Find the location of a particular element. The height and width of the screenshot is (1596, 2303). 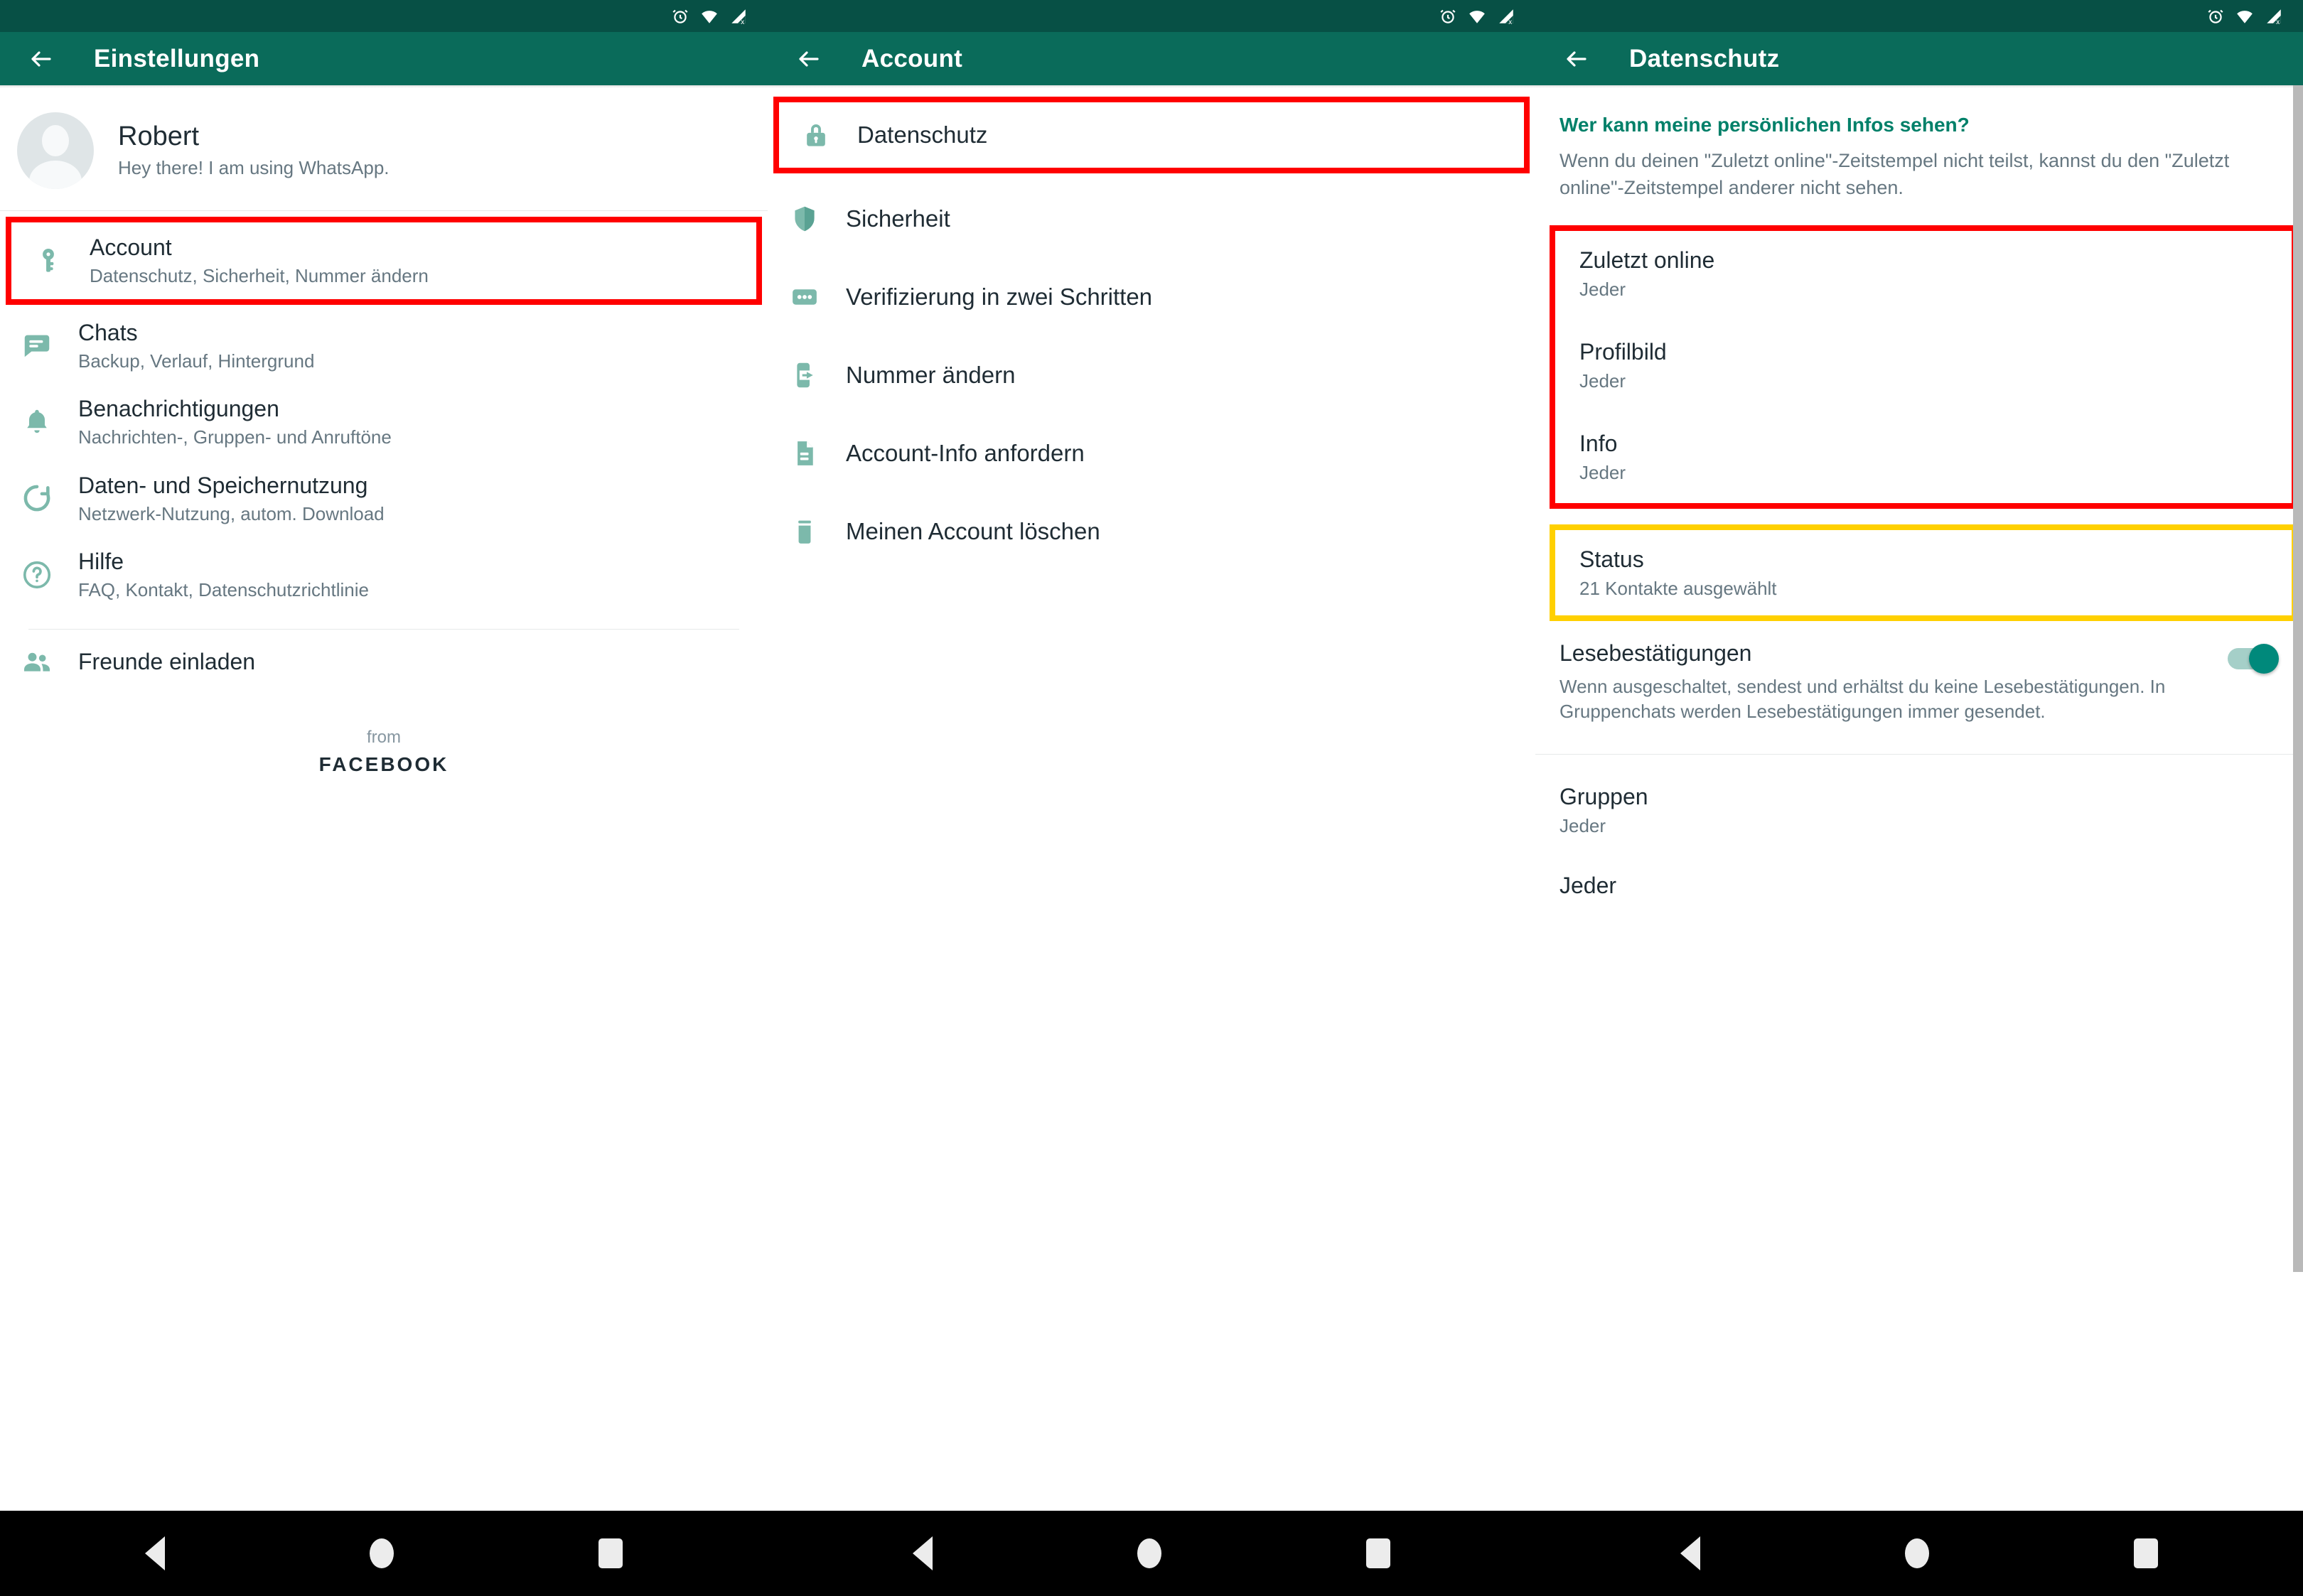

privacy-item-profile-photo: Profilbild Jeder is located at coordinates (1923, 363).